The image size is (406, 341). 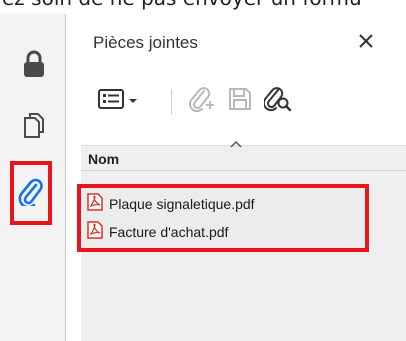 I want to click on list-item: Plaque signaletique.pdf, so click(x=171, y=204).